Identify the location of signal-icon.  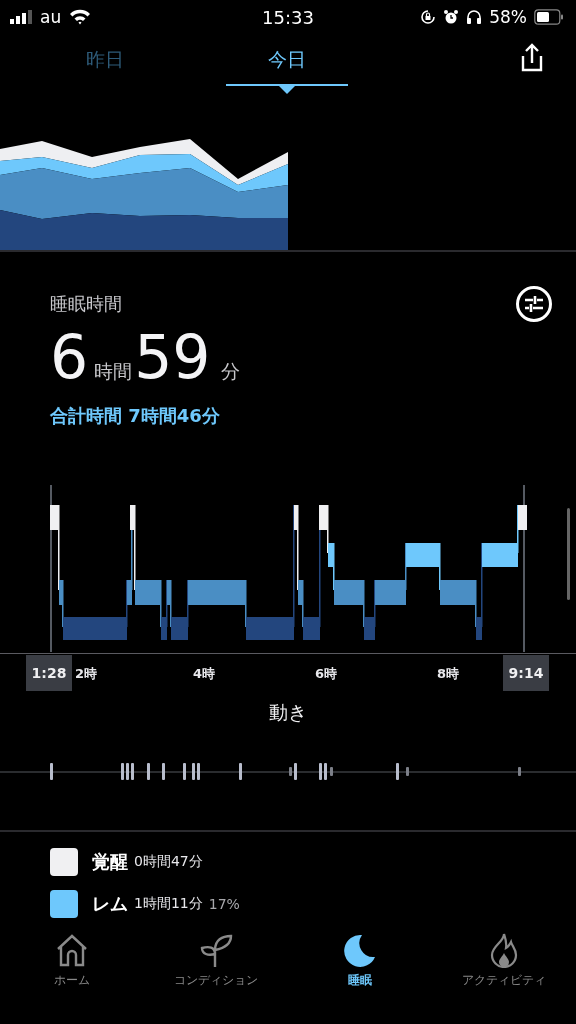
(21, 17).